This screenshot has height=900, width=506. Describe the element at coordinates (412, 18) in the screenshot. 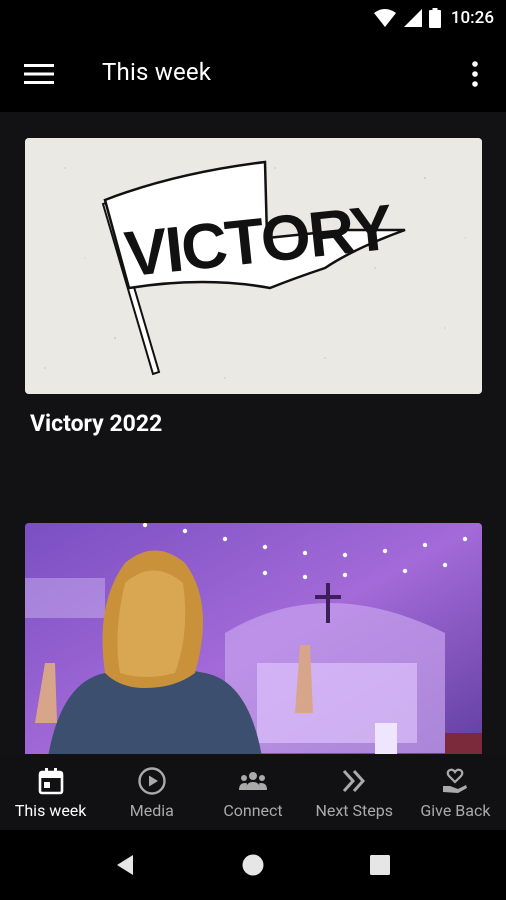

I see `cellular-signal-icon` at that location.